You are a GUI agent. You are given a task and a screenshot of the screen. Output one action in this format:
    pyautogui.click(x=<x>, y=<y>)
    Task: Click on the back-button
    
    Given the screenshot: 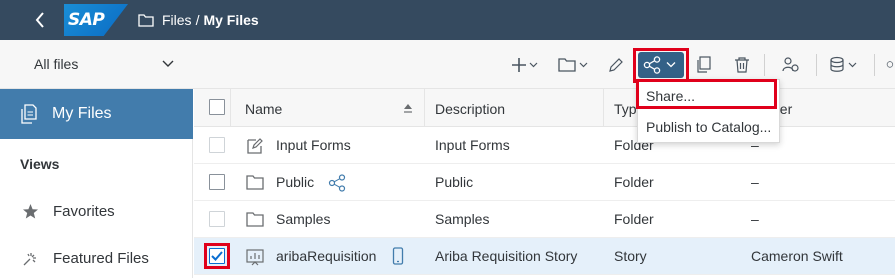 What is the action you would take?
    pyautogui.click(x=40, y=20)
    